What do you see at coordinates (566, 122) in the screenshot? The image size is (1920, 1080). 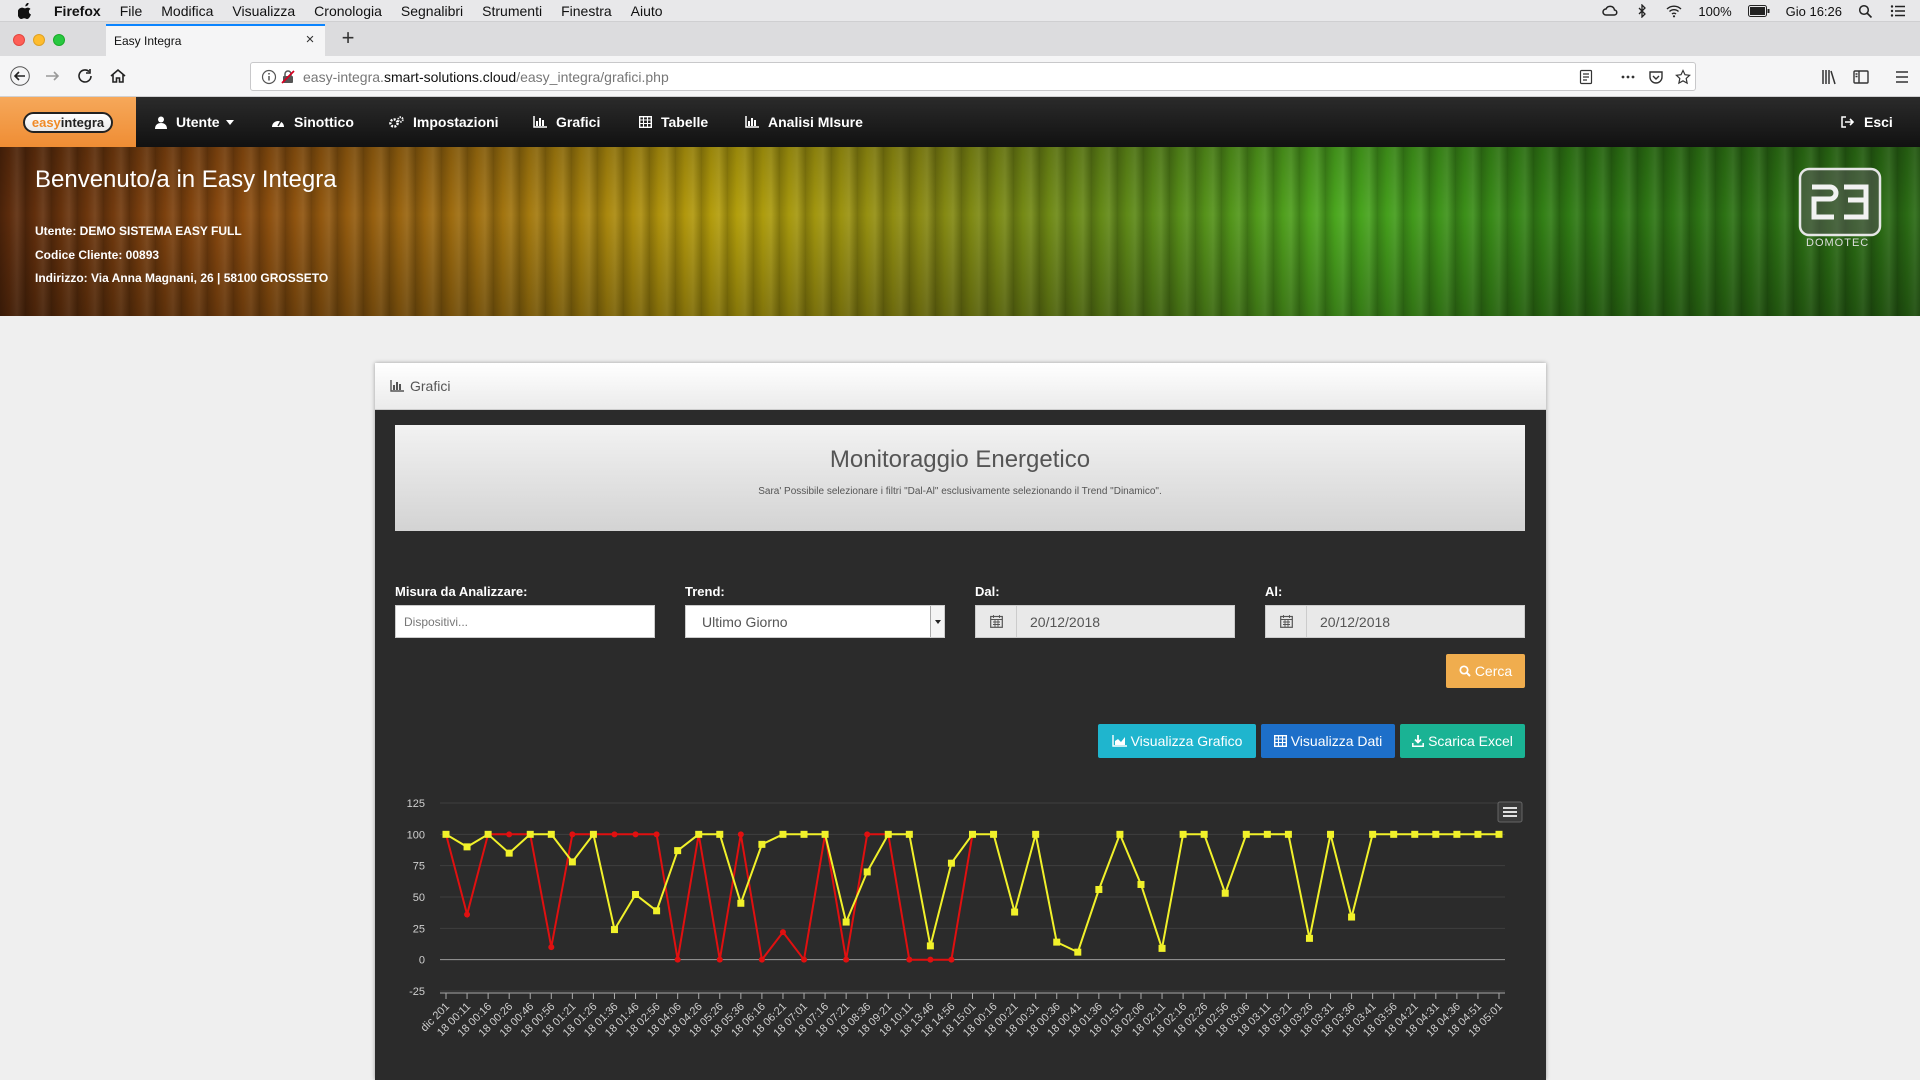 I see `nav-grafici: Grafici` at bounding box center [566, 122].